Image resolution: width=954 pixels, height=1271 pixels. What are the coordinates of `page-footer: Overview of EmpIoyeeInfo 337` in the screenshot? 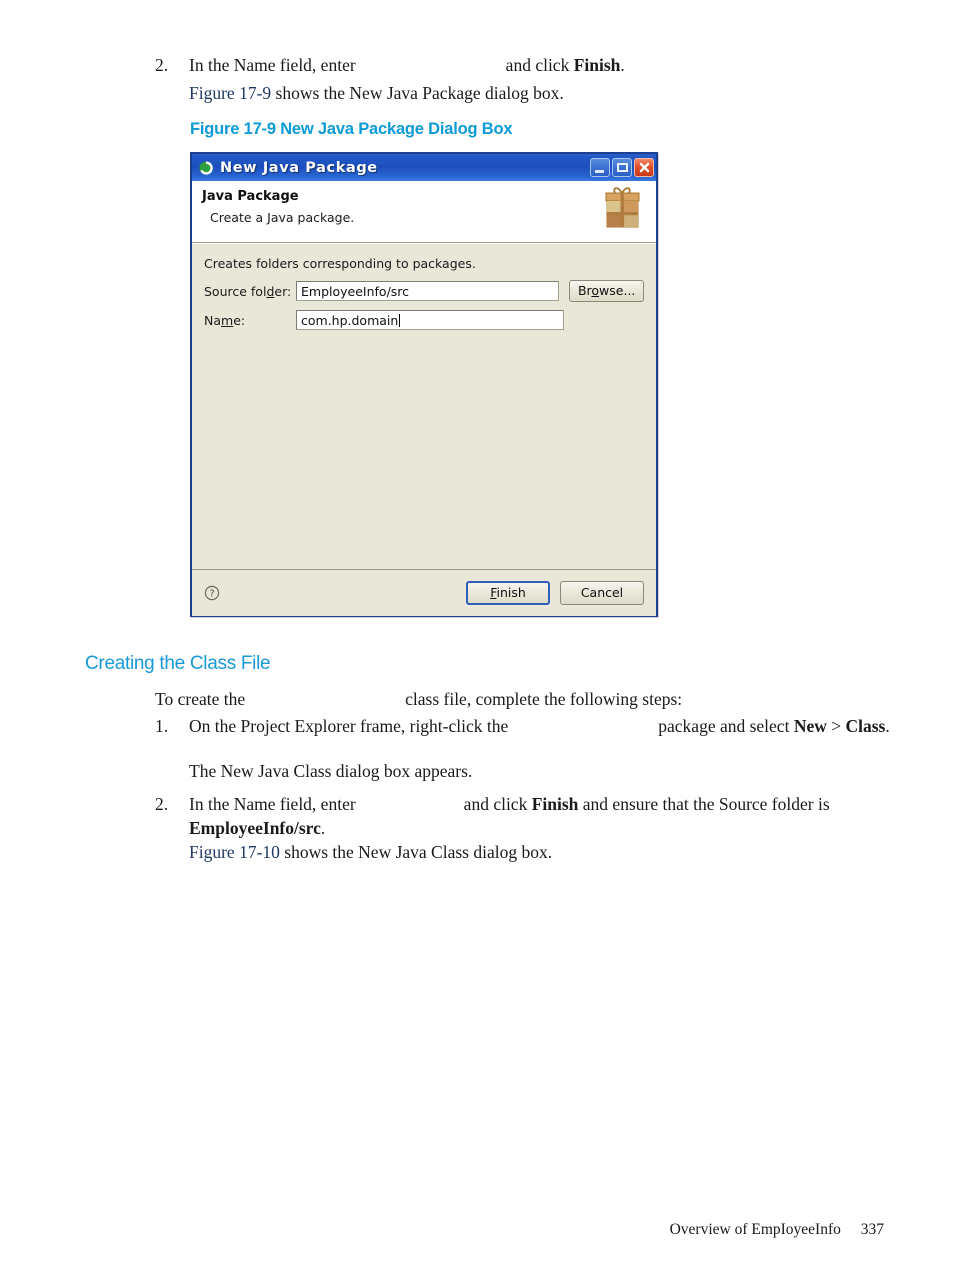 It's located at (777, 1230).